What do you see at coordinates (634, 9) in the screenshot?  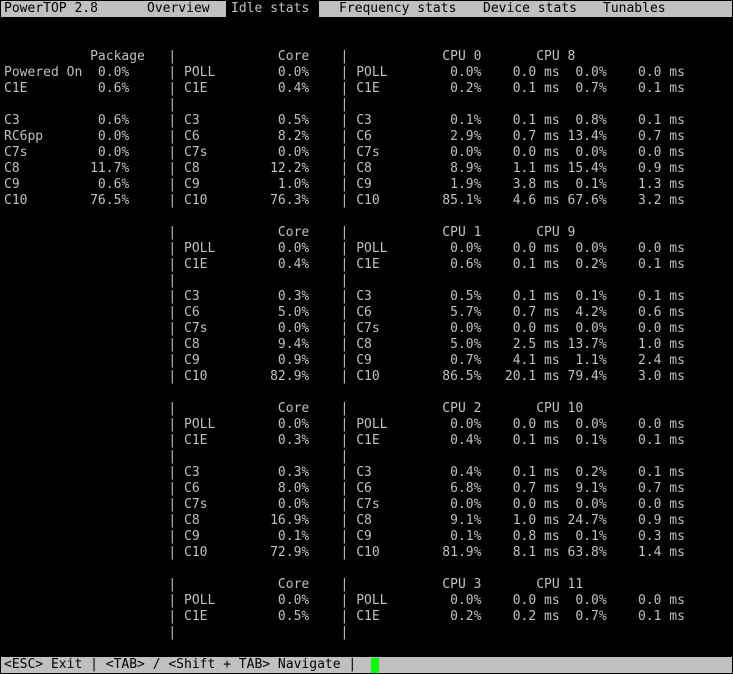 I see `tab-tunables: Tunables` at bounding box center [634, 9].